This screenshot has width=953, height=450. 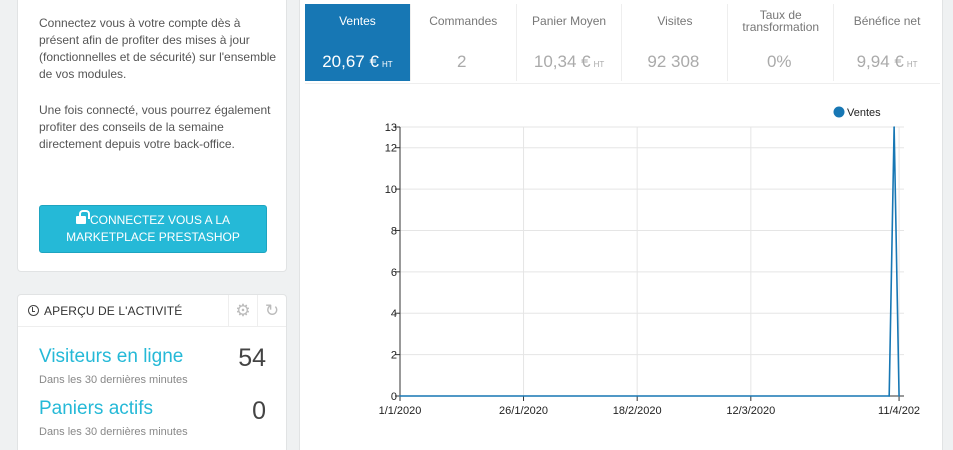 What do you see at coordinates (113, 432) in the screenshot?
I see `active-carts-subtitle: Dans les 30 dernières minutes` at bounding box center [113, 432].